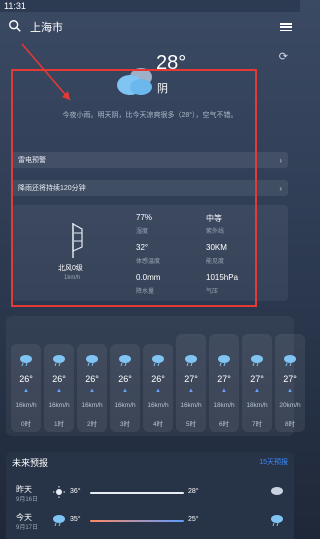 This screenshot has height=539, width=320. I want to click on cloud-rain-icon, so click(277, 491).